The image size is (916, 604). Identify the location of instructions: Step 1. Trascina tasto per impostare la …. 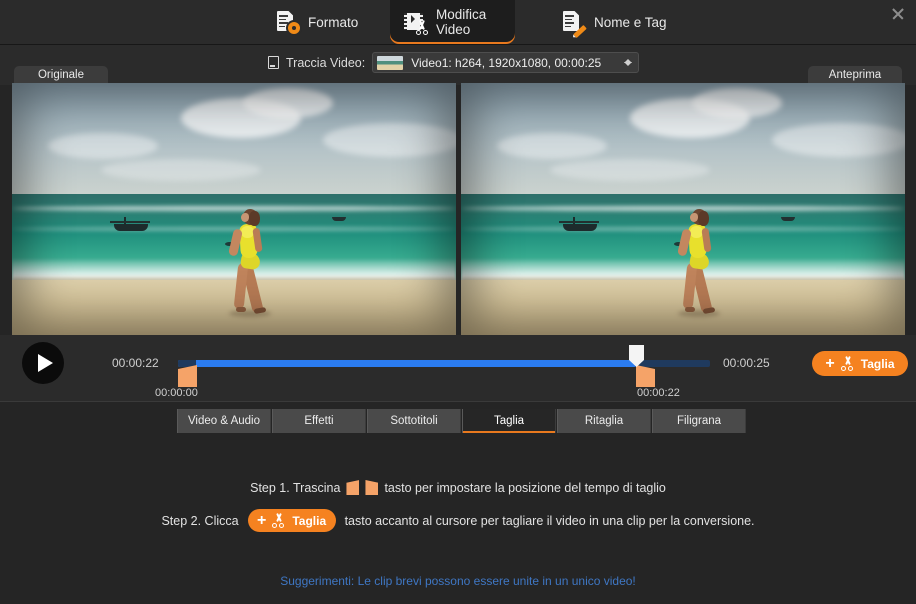
(458, 513).